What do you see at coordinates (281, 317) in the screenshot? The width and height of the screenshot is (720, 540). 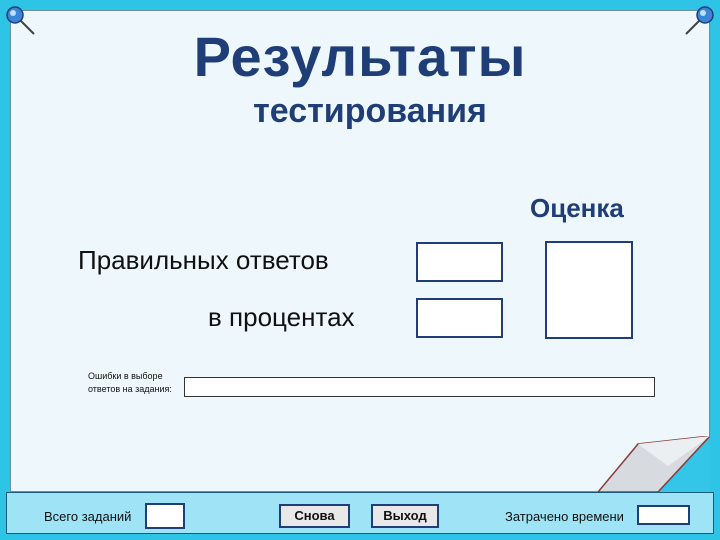 I see `percent-label: в процентах` at bounding box center [281, 317].